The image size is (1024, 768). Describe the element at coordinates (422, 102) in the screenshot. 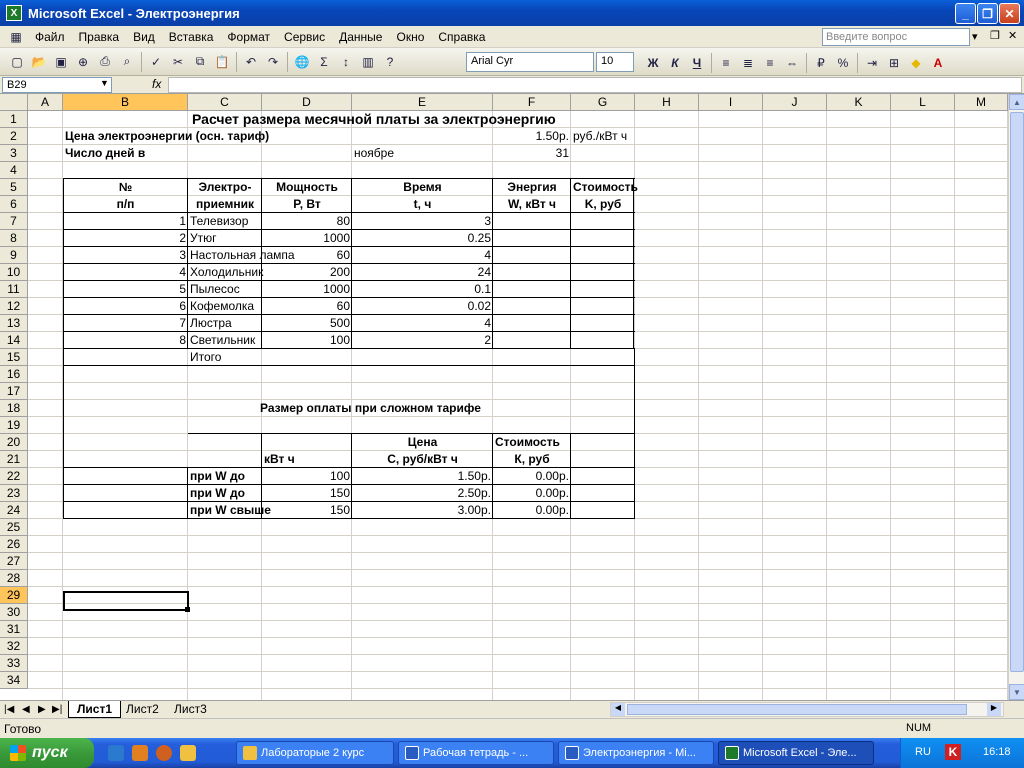

I see `column-header-e: E` at that location.